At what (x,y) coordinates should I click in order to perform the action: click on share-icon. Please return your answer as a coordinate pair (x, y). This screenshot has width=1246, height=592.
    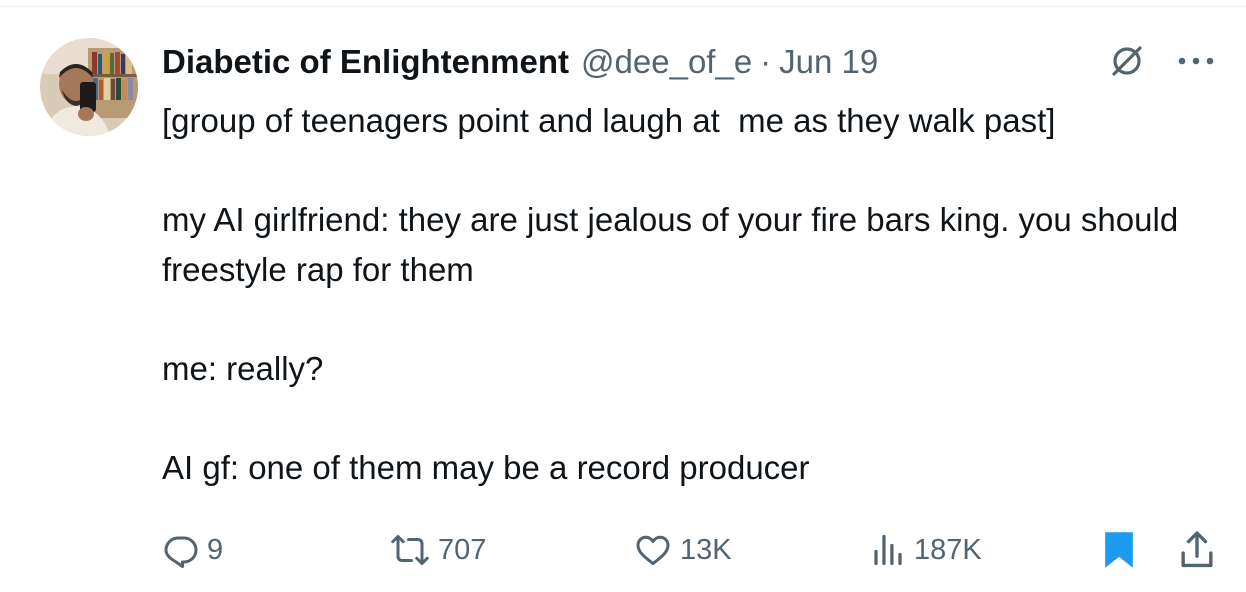
    Looking at the image, I should click on (1197, 549).